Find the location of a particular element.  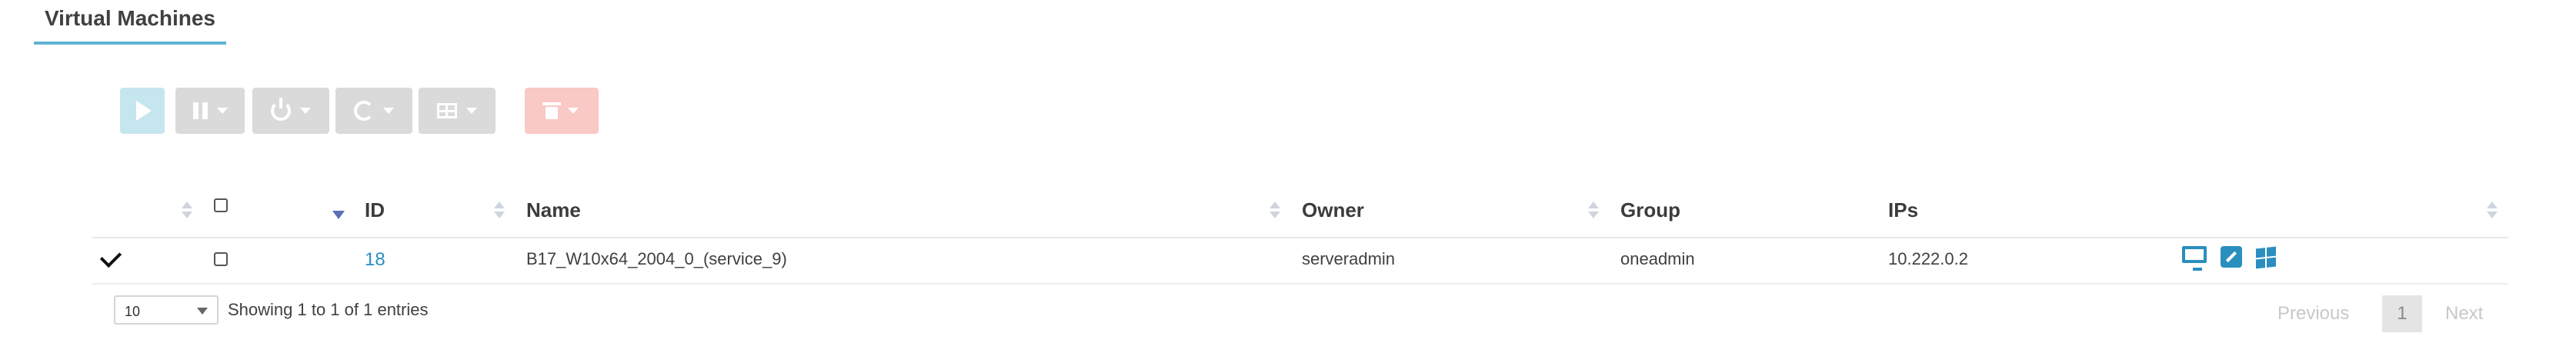

sort-desc-icon is located at coordinates (339, 215).